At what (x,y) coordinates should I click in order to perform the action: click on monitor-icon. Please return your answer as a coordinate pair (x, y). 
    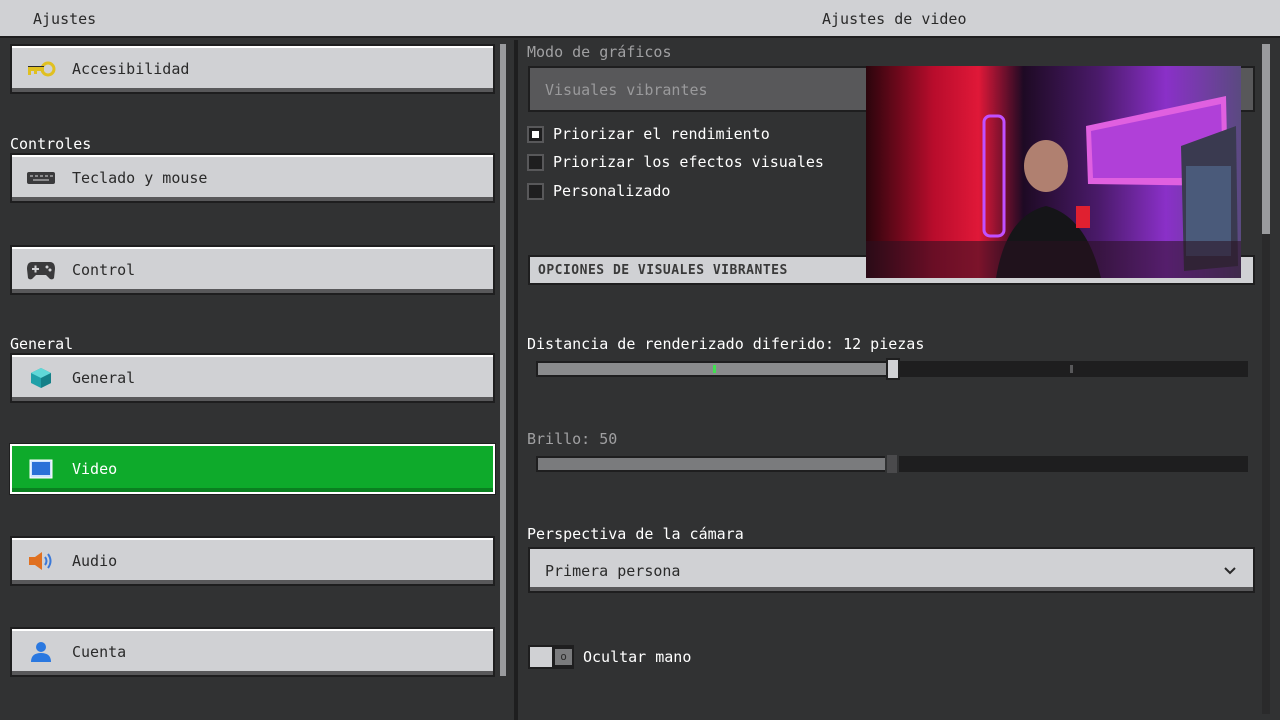
    Looking at the image, I should click on (41, 469).